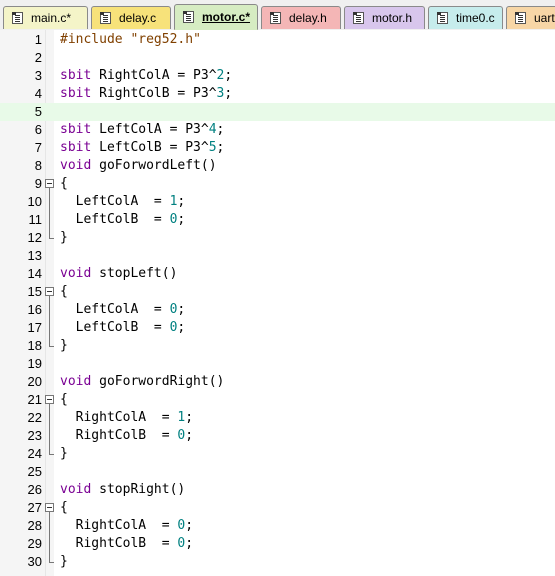 The height and width of the screenshot is (576, 555). I want to click on code-text: LeftColB = 0;, so click(123, 327).